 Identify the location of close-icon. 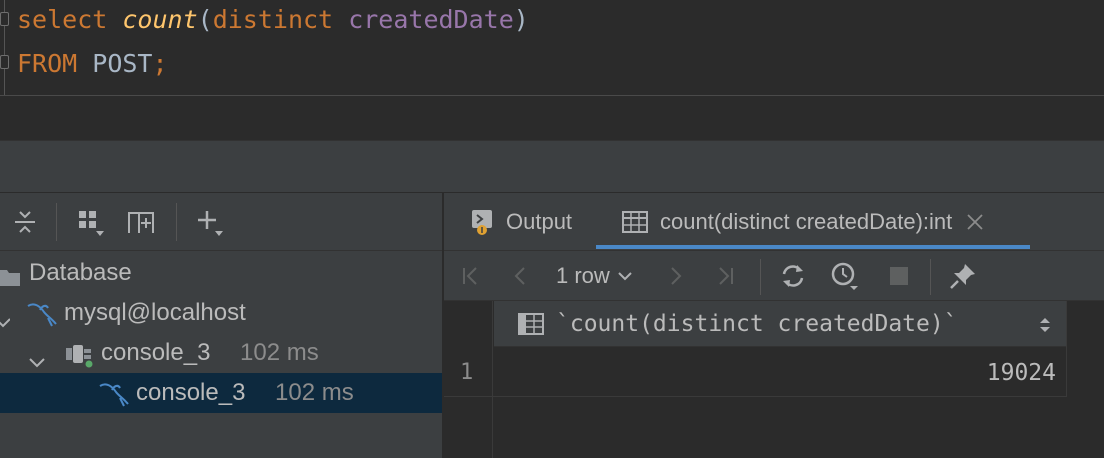
(975, 222).